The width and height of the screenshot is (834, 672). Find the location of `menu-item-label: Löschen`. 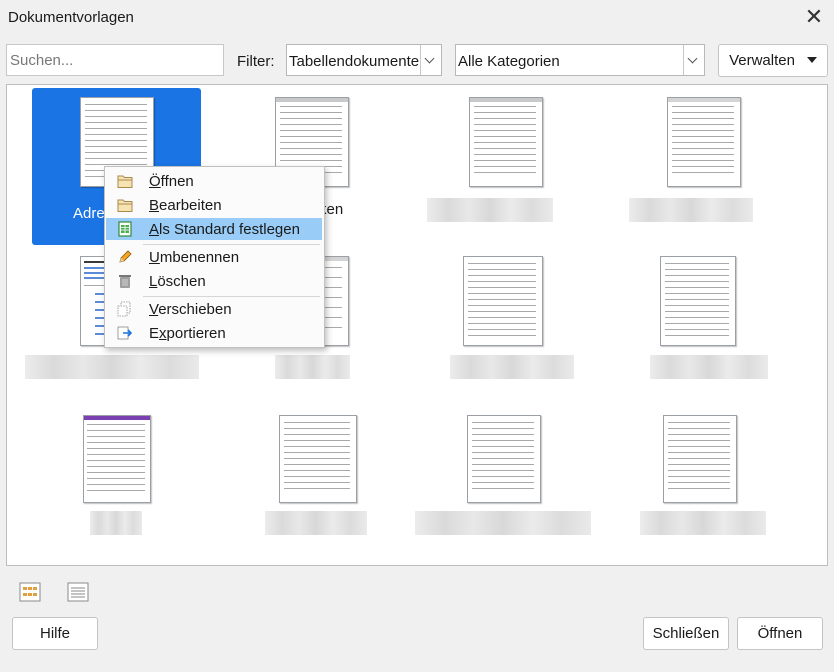

menu-item-label: Löschen is located at coordinates (177, 281).